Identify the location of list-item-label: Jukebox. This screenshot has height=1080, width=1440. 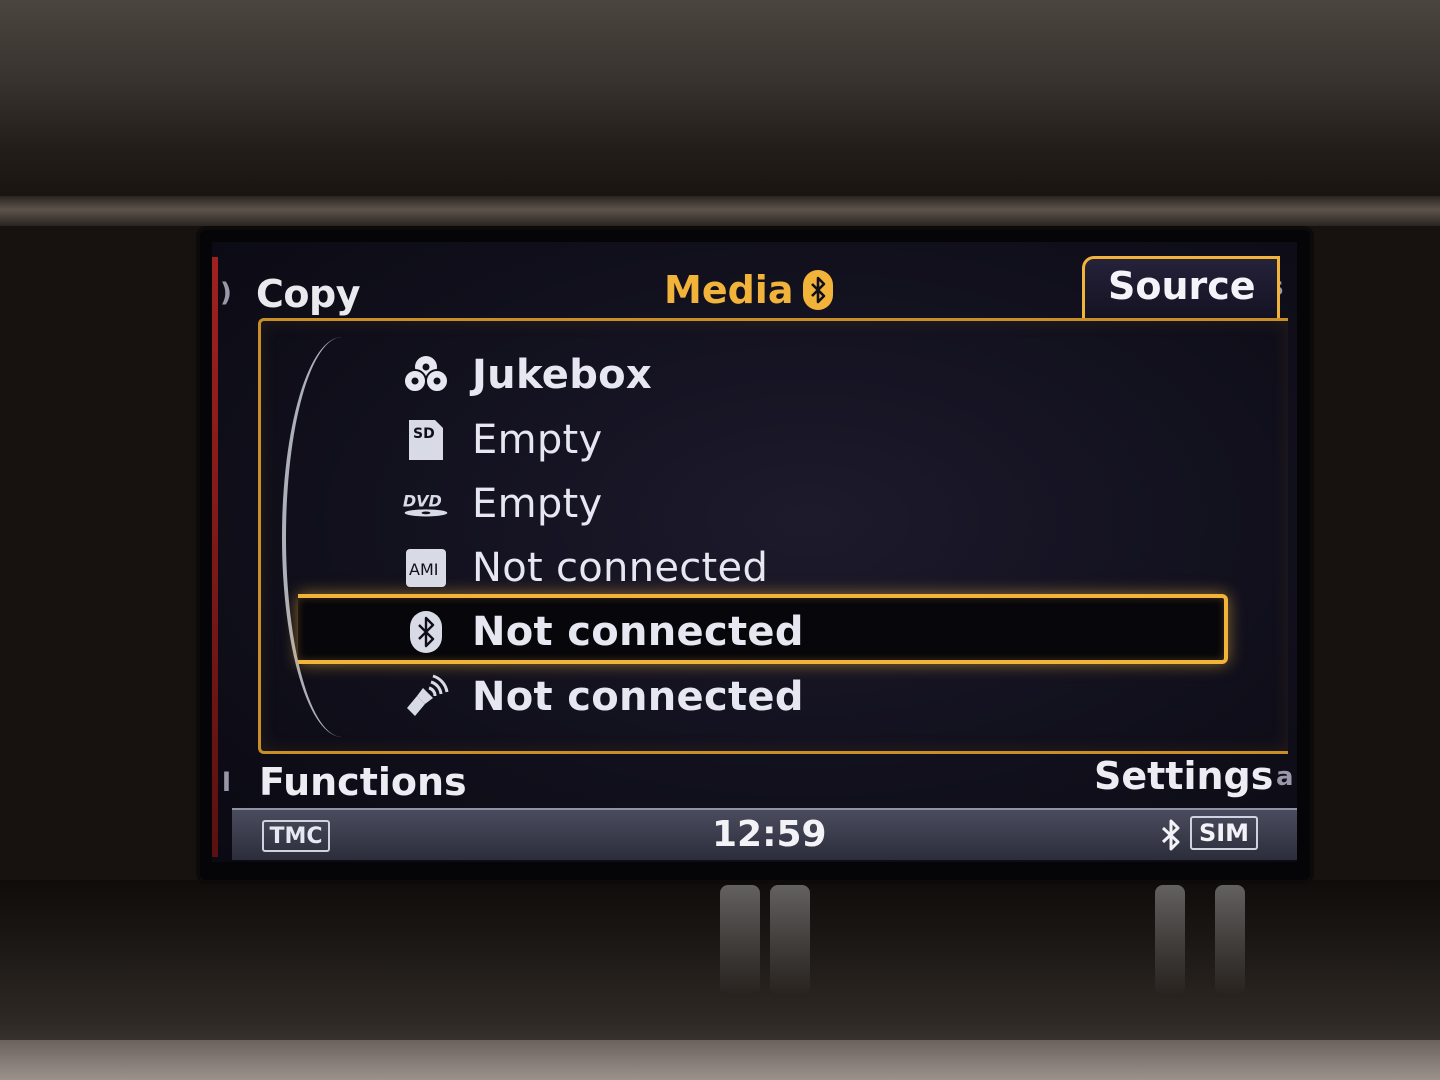
(562, 375).